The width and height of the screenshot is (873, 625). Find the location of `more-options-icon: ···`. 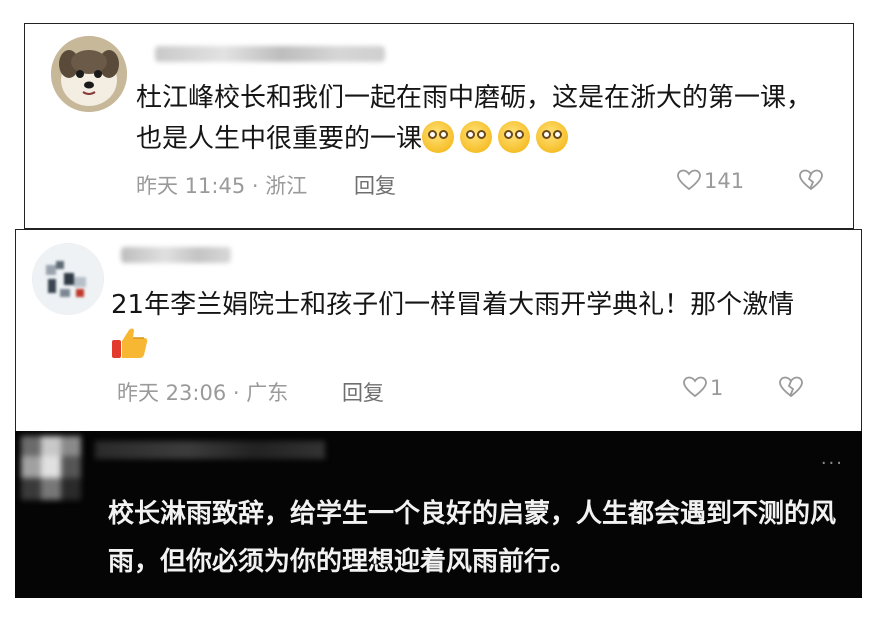

more-options-icon: ··· is located at coordinates (832, 463).